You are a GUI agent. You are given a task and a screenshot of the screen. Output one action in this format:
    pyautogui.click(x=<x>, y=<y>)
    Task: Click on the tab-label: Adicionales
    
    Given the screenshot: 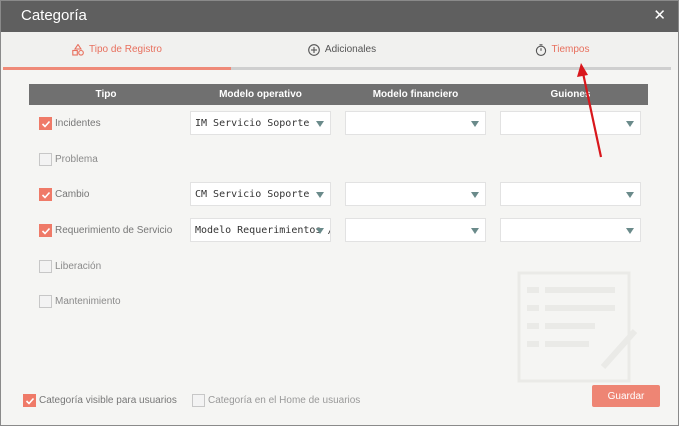 What is the action you would take?
    pyautogui.click(x=350, y=49)
    